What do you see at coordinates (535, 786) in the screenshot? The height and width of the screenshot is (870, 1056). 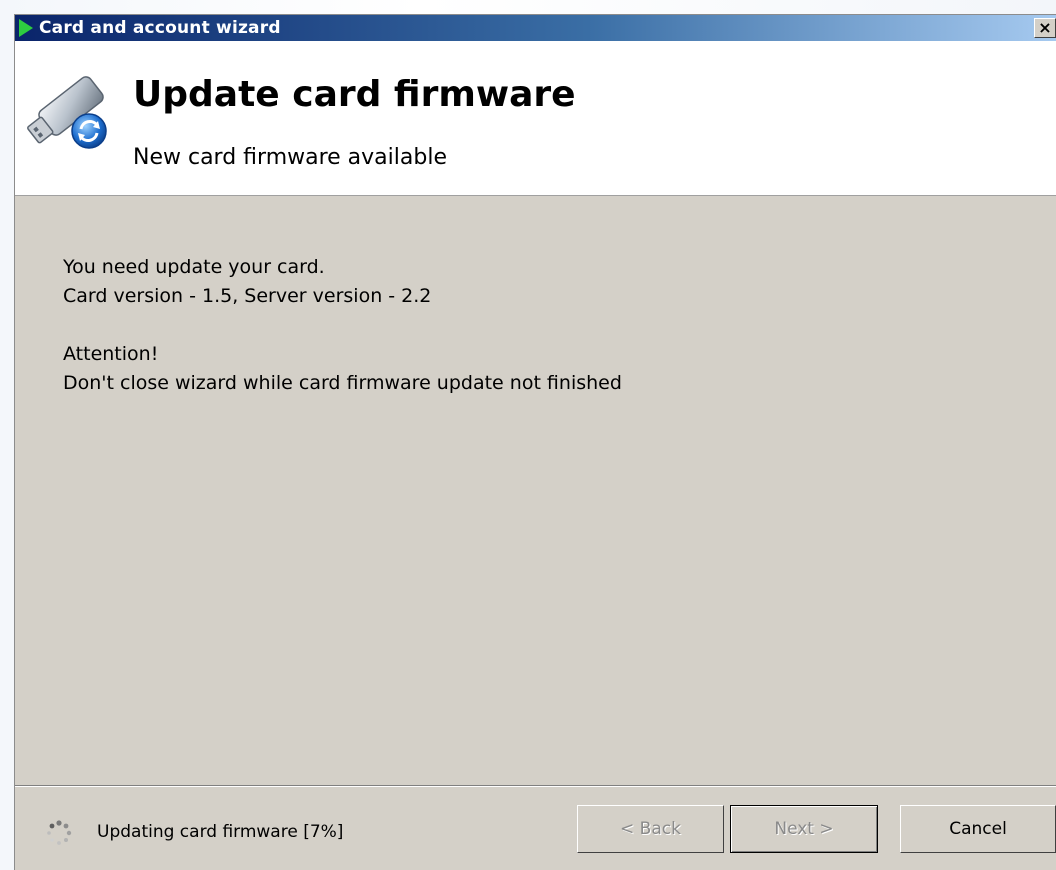 I see `footer-divider` at bounding box center [535, 786].